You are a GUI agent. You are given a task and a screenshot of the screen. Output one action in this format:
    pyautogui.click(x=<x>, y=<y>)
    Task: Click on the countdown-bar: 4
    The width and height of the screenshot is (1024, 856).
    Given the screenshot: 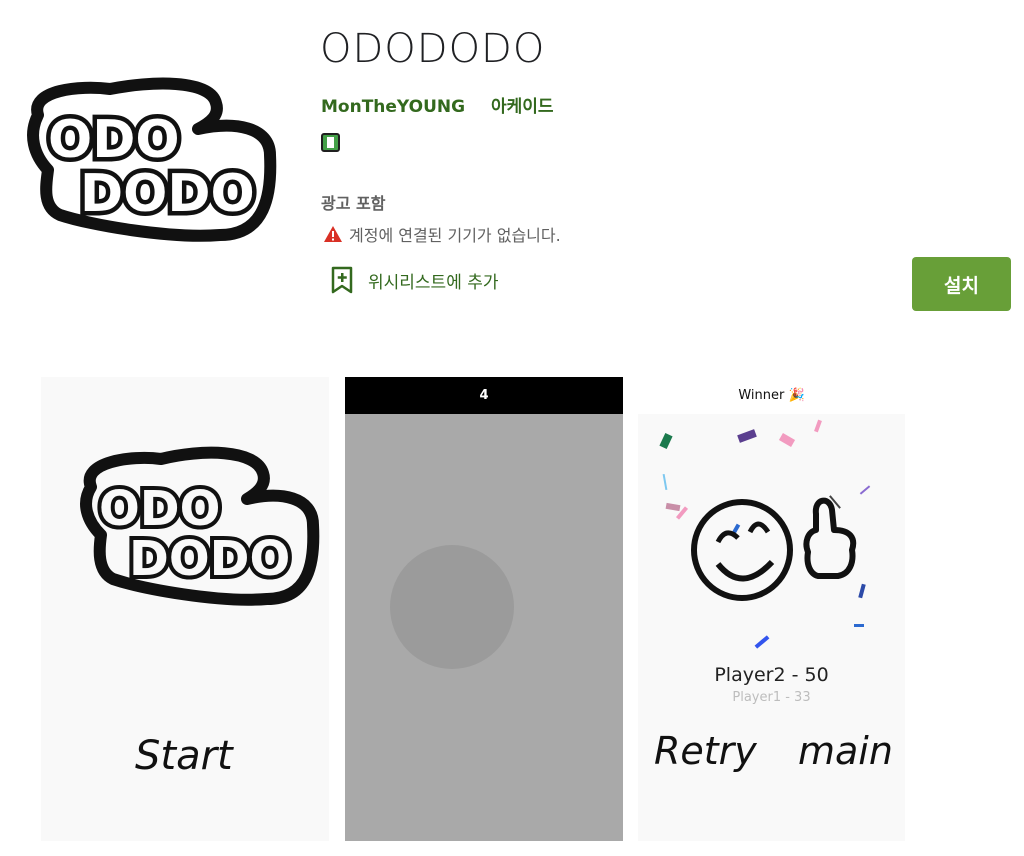 What is the action you would take?
    pyautogui.click(x=484, y=395)
    